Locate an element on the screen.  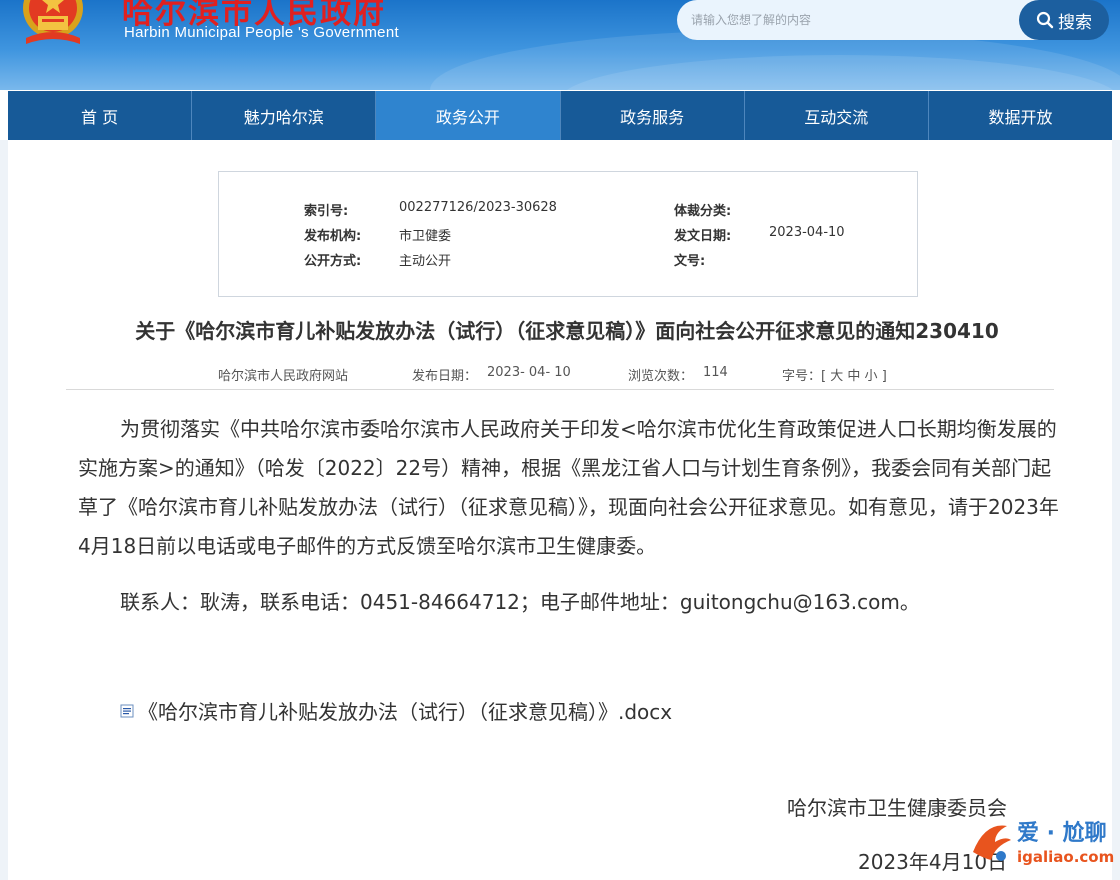
national-emblem-icon is located at coordinates (53, 22).